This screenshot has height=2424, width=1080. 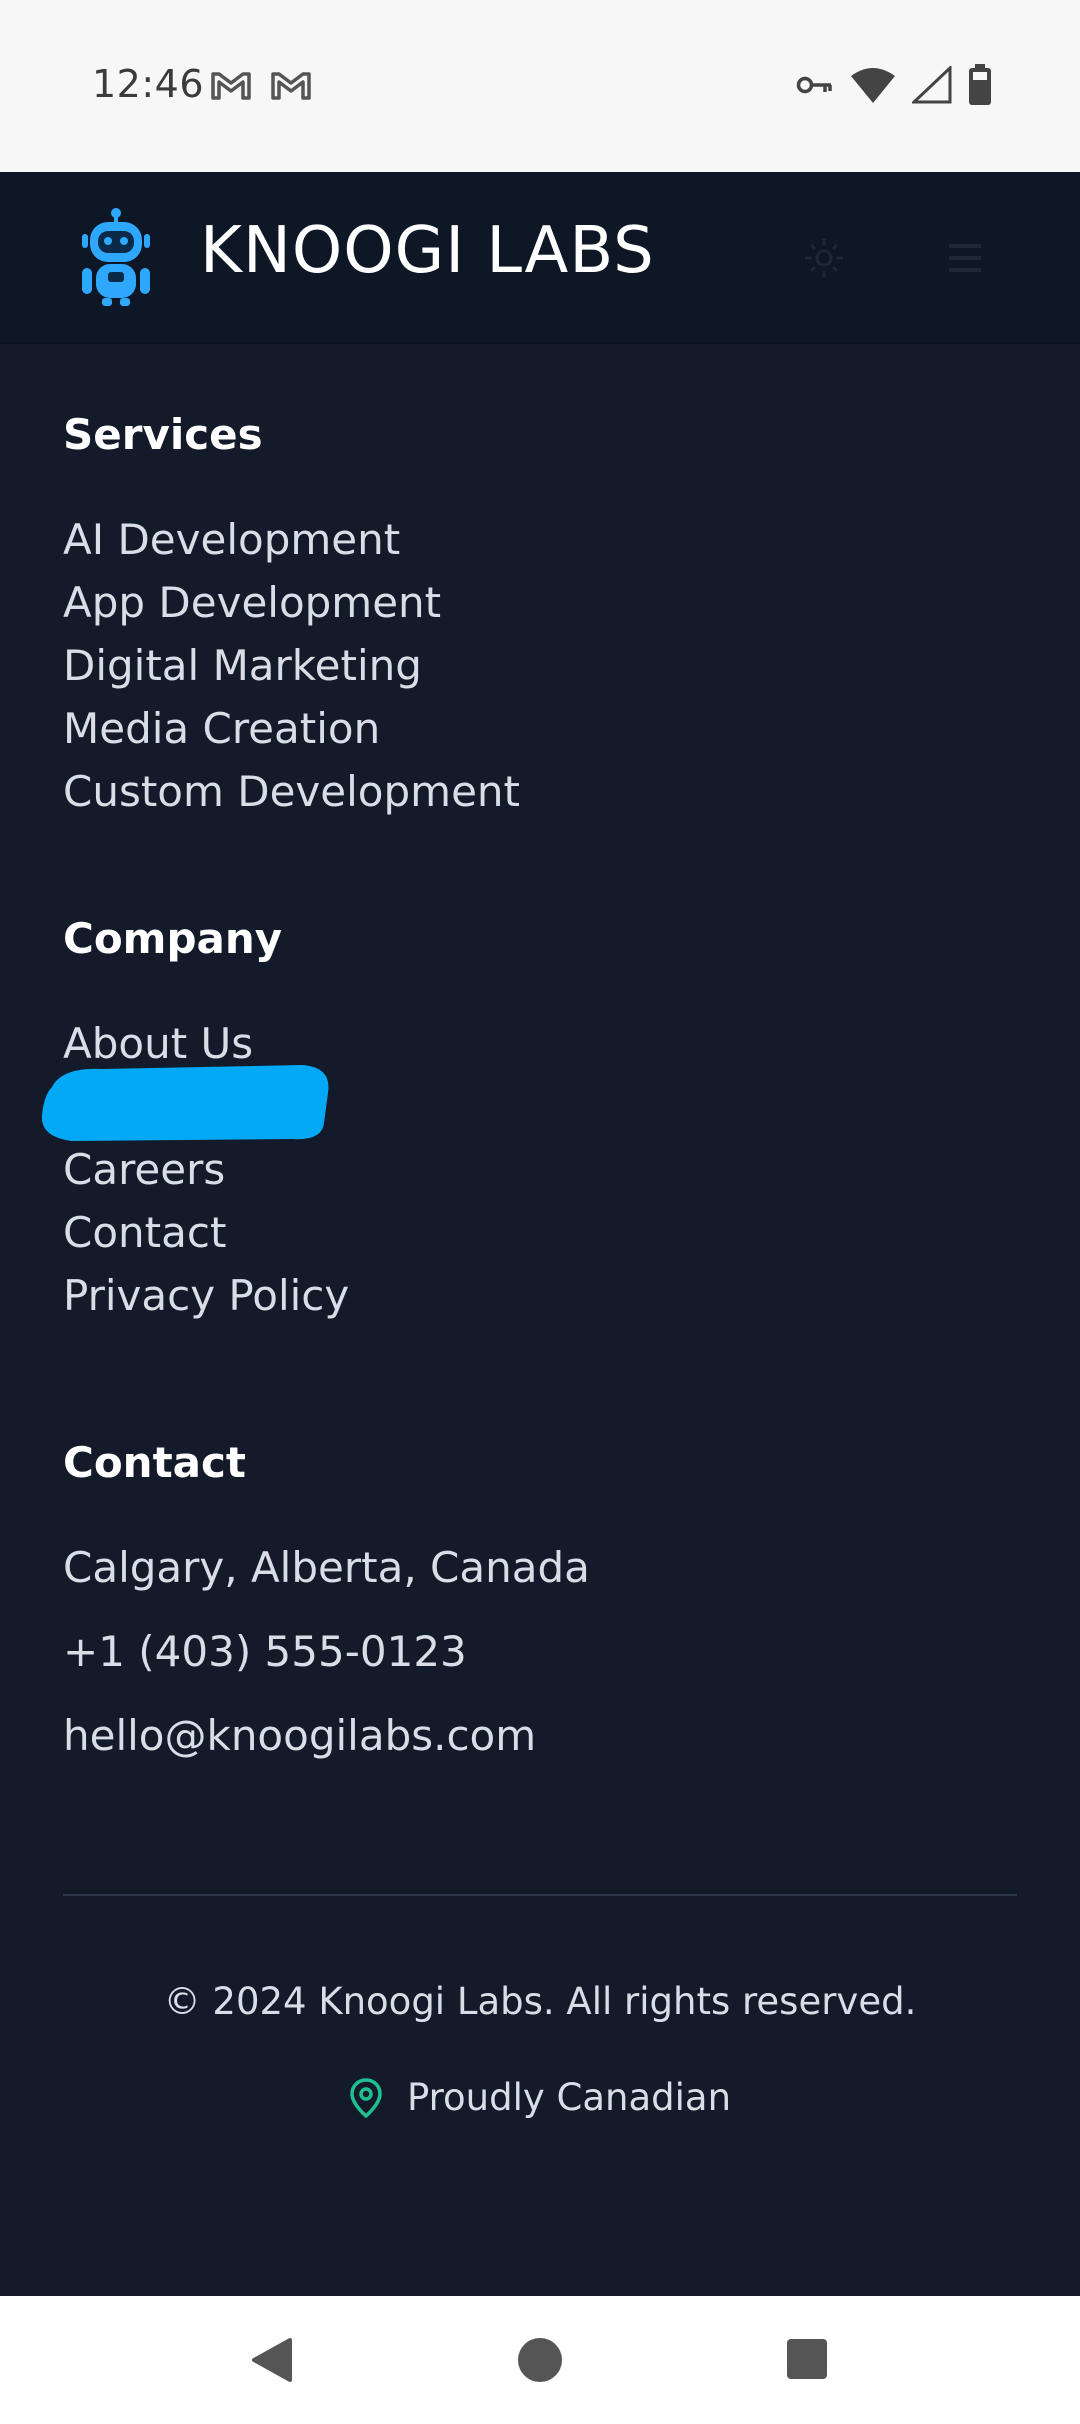 What do you see at coordinates (291, 791) in the screenshot?
I see `services-link-custom-development: Custom Development` at bounding box center [291, 791].